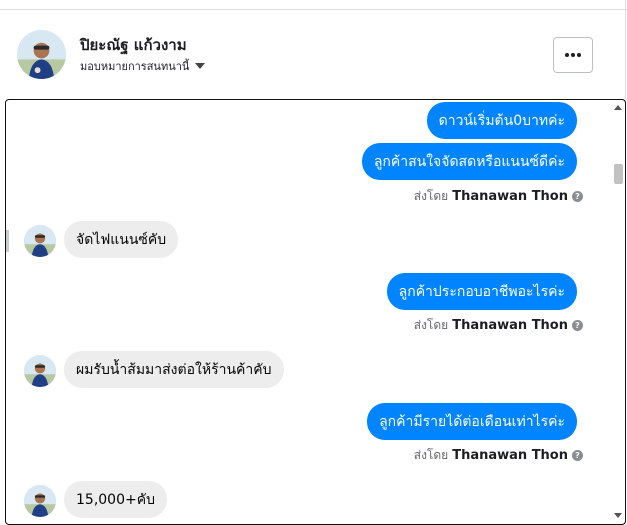 Image resolution: width=627 pixels, height=525 pixels. I want to click on message-bubble-outgoing: ลูกค้ามีรายได้ต่อเดือนเท่าไรค่ะ, so click(472, 421).